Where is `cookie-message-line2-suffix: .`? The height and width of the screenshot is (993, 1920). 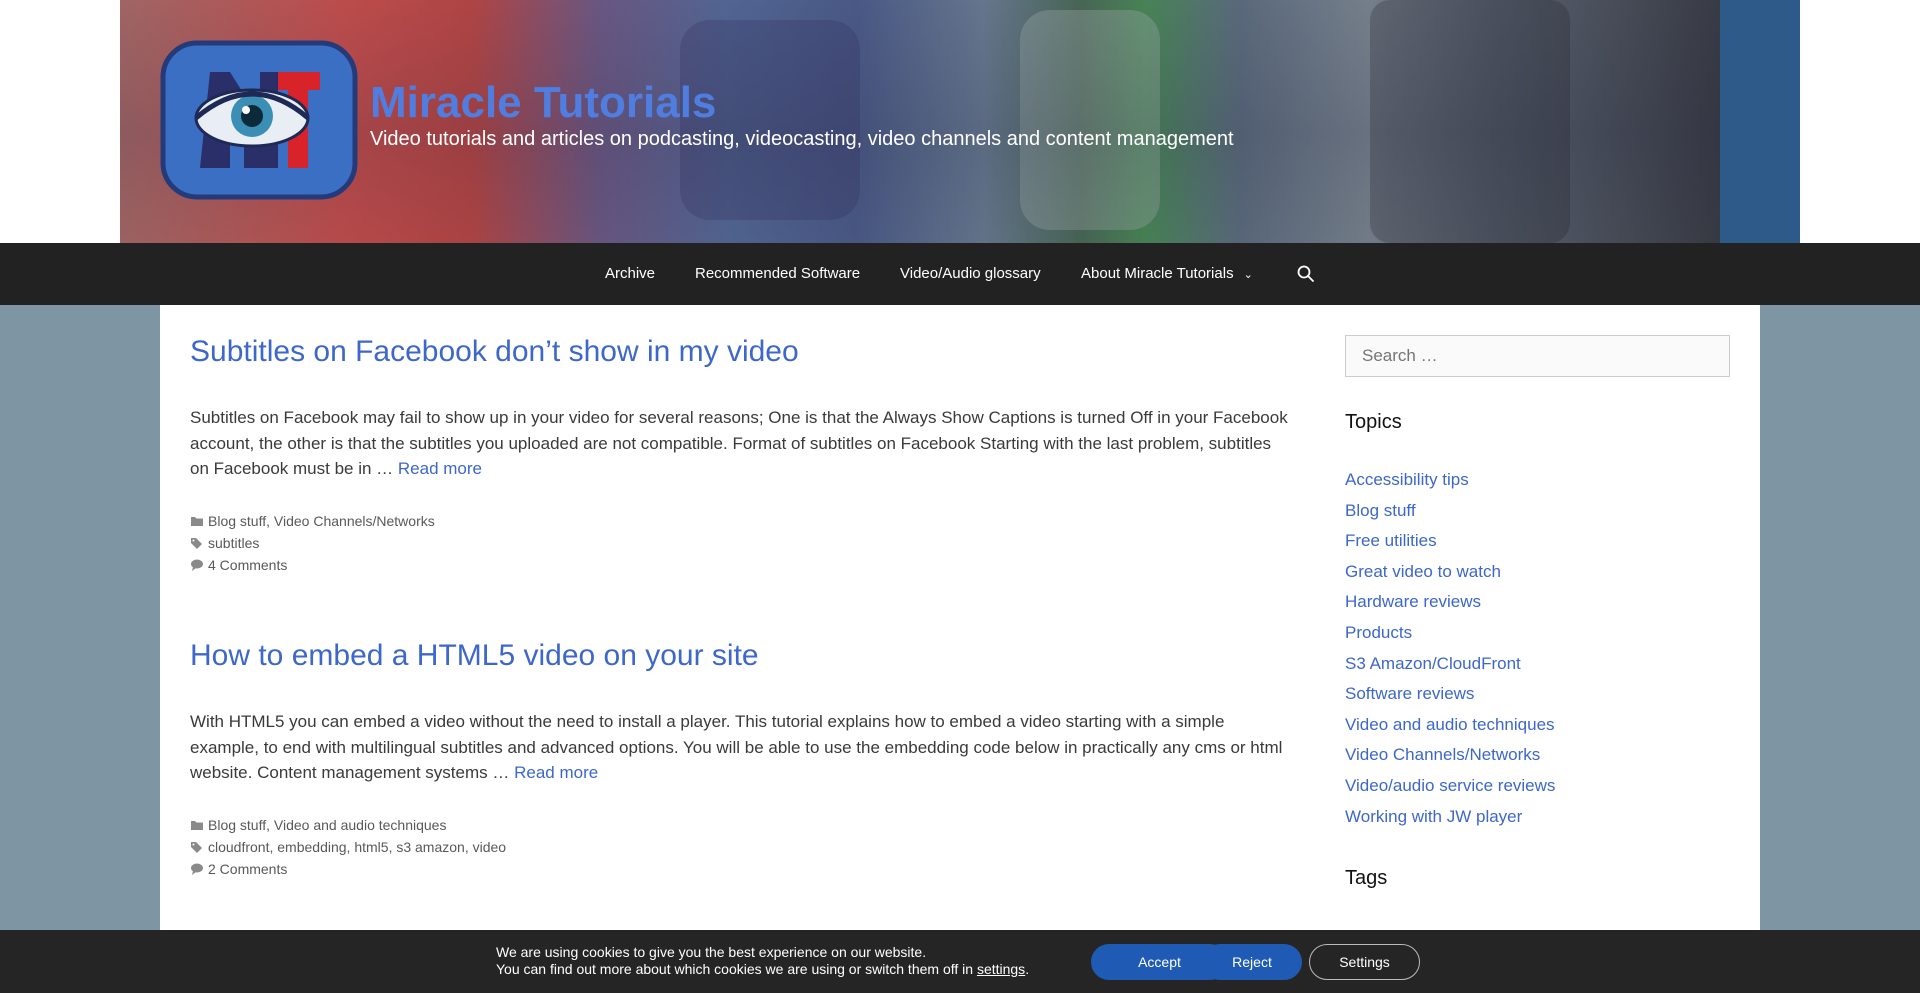 cookie-message-line2-suffix: . is located at coordinates (1027, 969).